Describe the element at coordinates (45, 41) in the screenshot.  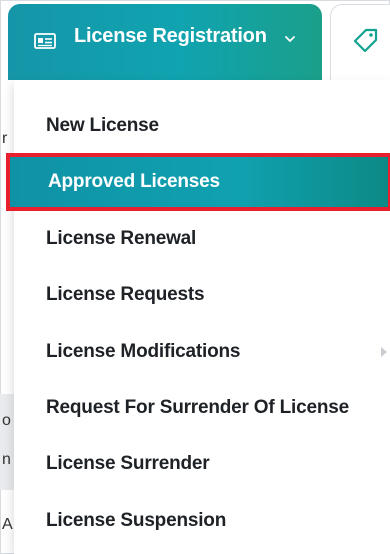
I see `id-card-icon` at that location.